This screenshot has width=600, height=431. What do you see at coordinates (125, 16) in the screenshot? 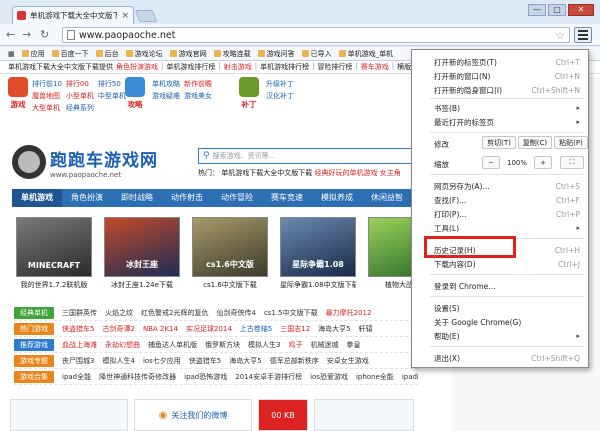
I see `close-tab-icon: ×` at bounding box center [125, 16].